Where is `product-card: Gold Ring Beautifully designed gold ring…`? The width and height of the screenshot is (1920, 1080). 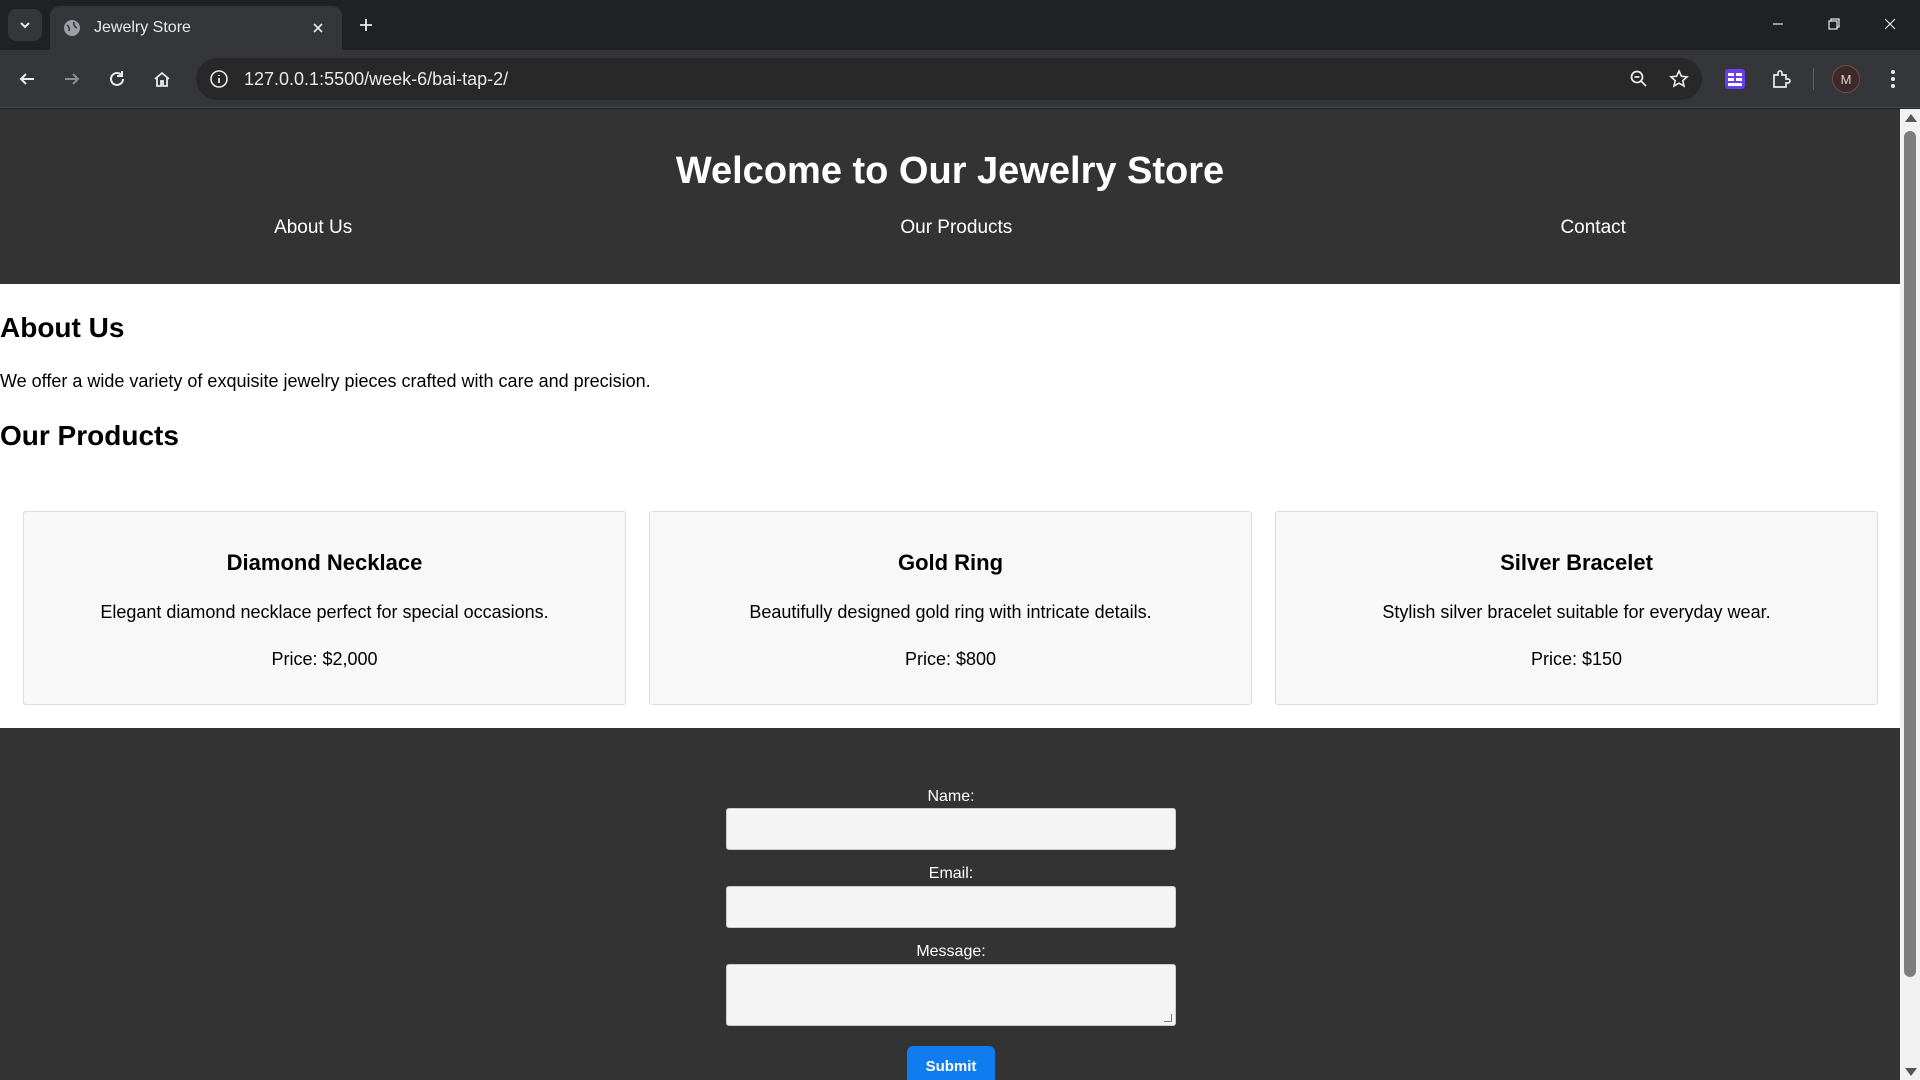
product-card: Gold Ring Beautifully designed gold ring… is located at coordinates (950, 608).